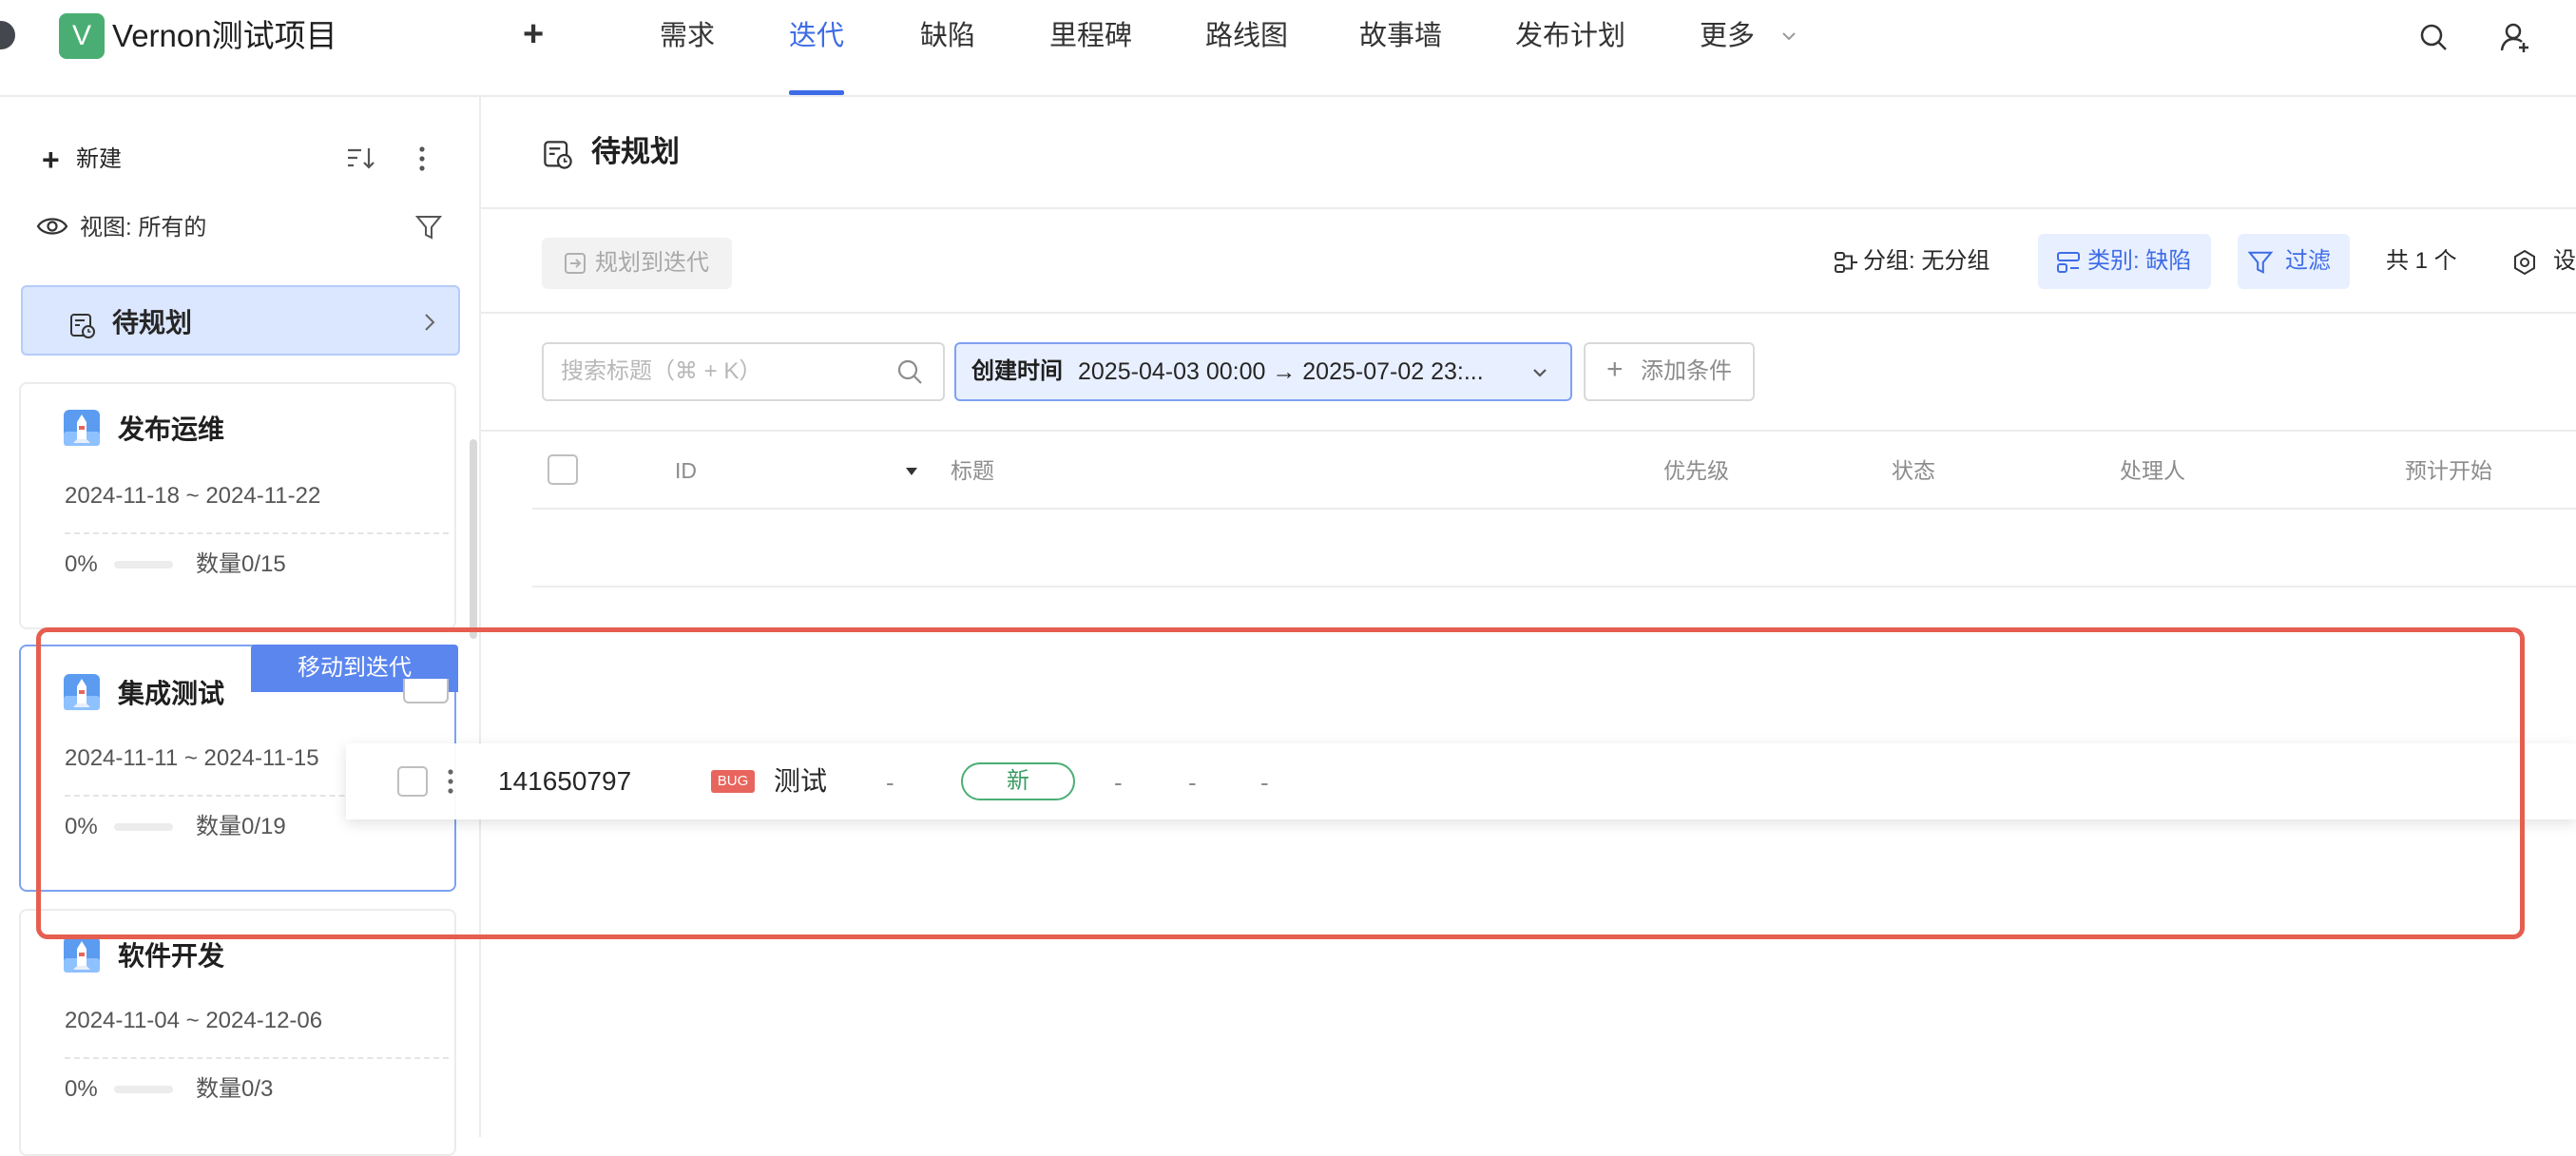 This screenshot has height=1156, width=2576. What do you see at coordinates (426, 691) in the screenshot?
I see `card-action-button` at bounding box center [426, 691].